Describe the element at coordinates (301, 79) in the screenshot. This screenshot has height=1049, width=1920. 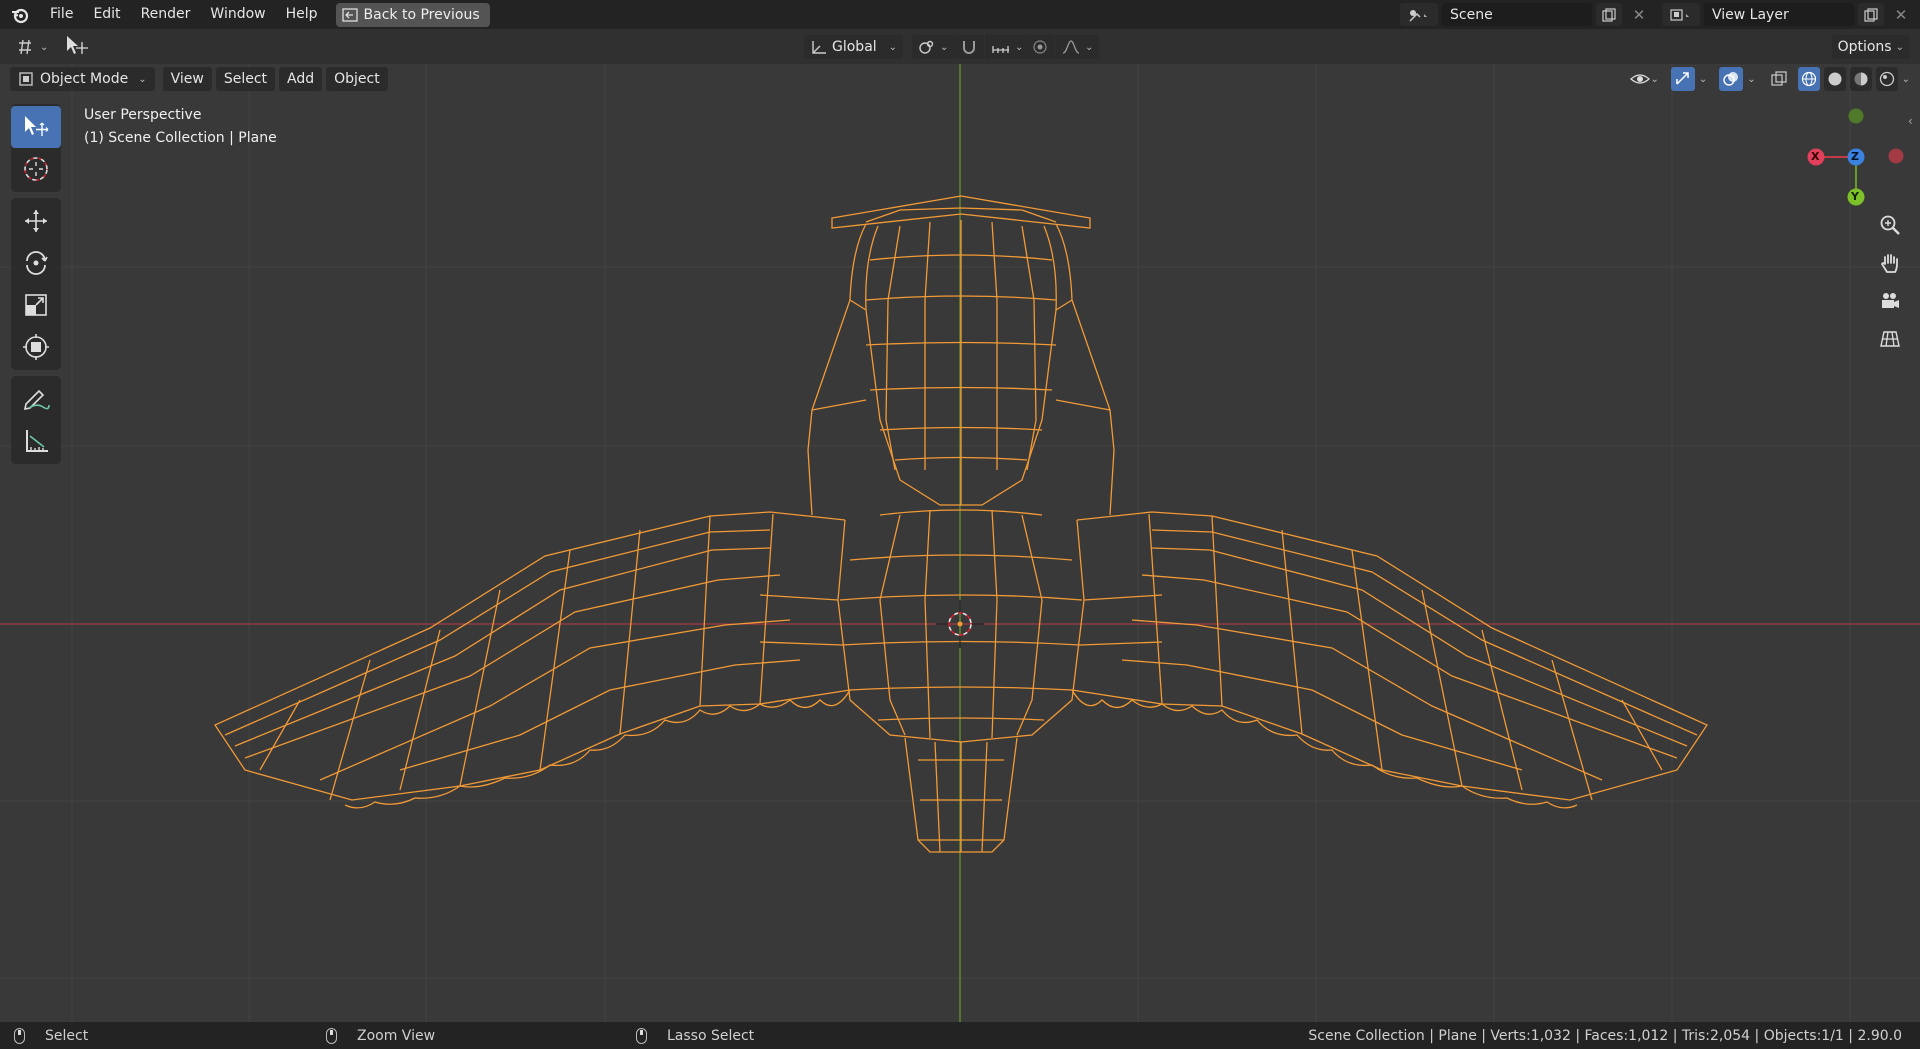
I see `add-menu: Add` at that location.